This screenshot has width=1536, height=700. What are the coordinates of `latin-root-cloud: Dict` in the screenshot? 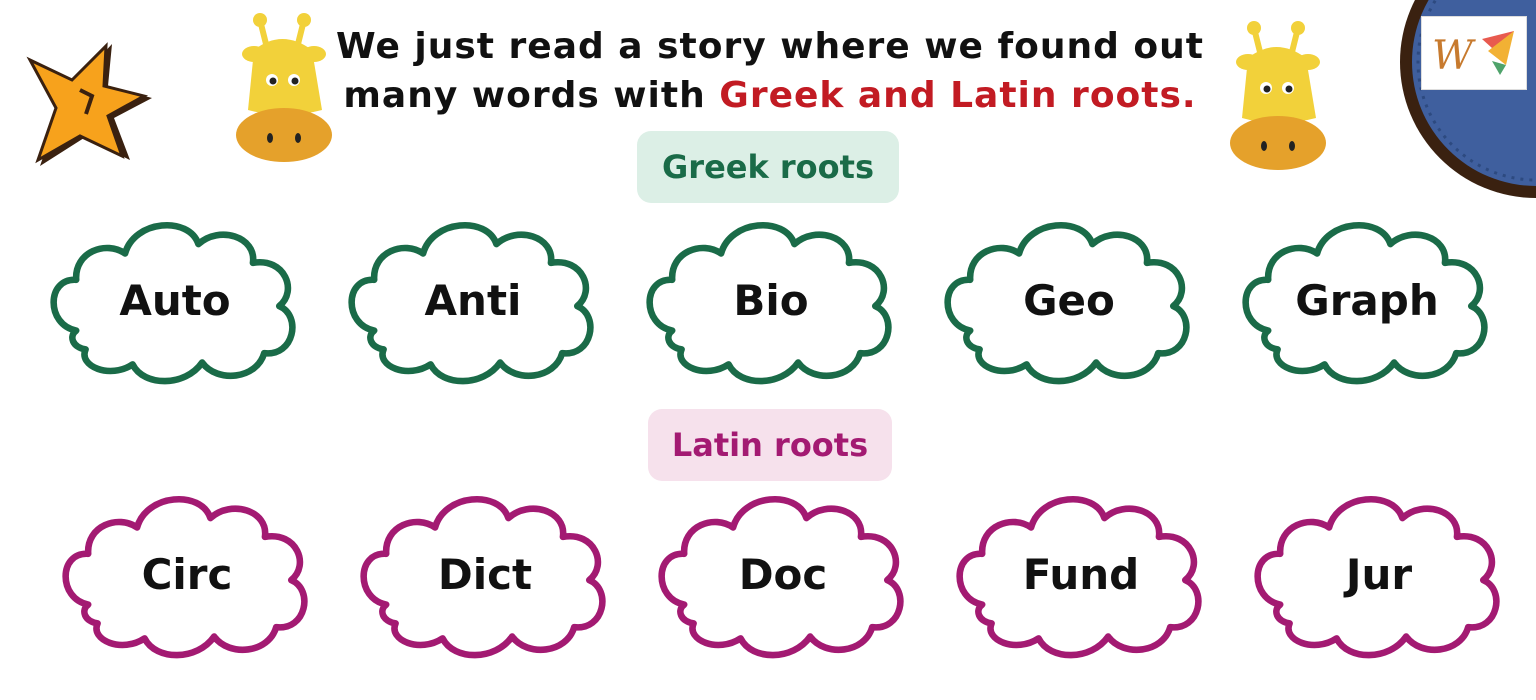 It's located at (485, 574).